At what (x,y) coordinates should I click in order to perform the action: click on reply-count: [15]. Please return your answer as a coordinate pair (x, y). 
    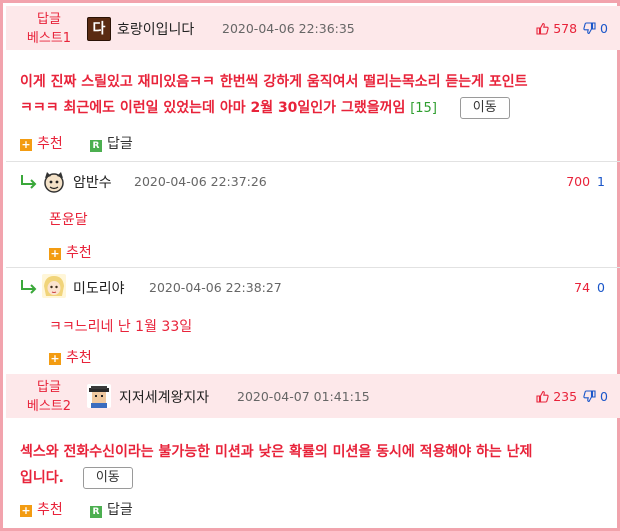
    Looking at the image, I should click on (423, 108).